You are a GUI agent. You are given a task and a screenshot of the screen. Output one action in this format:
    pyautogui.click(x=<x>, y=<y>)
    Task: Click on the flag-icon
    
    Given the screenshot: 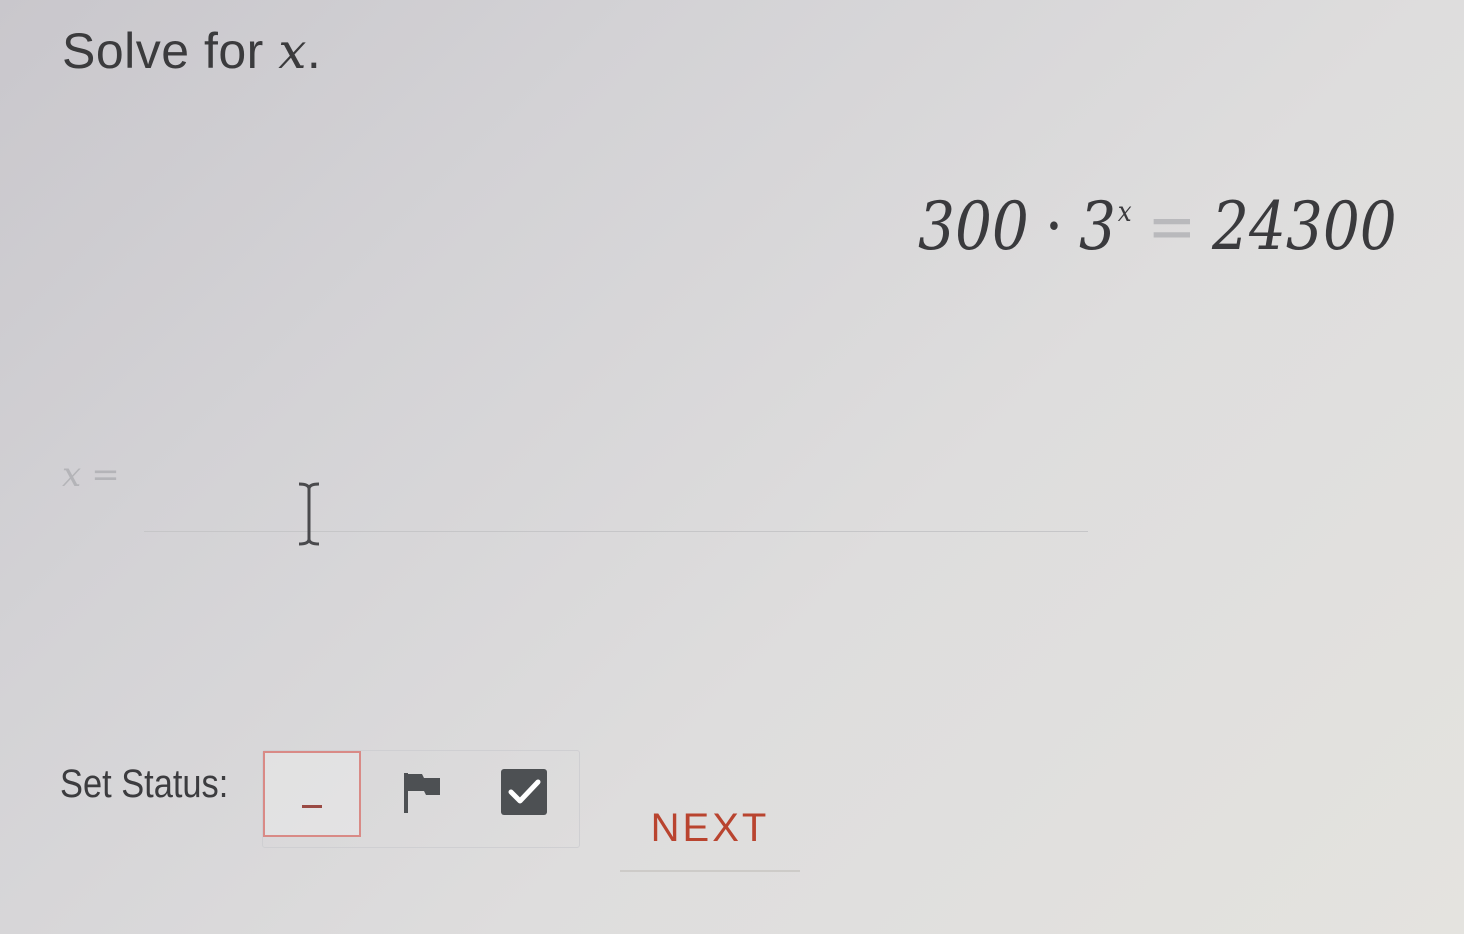 What is the action you would take?
    pyautogui.click(x=422, y=793)
    